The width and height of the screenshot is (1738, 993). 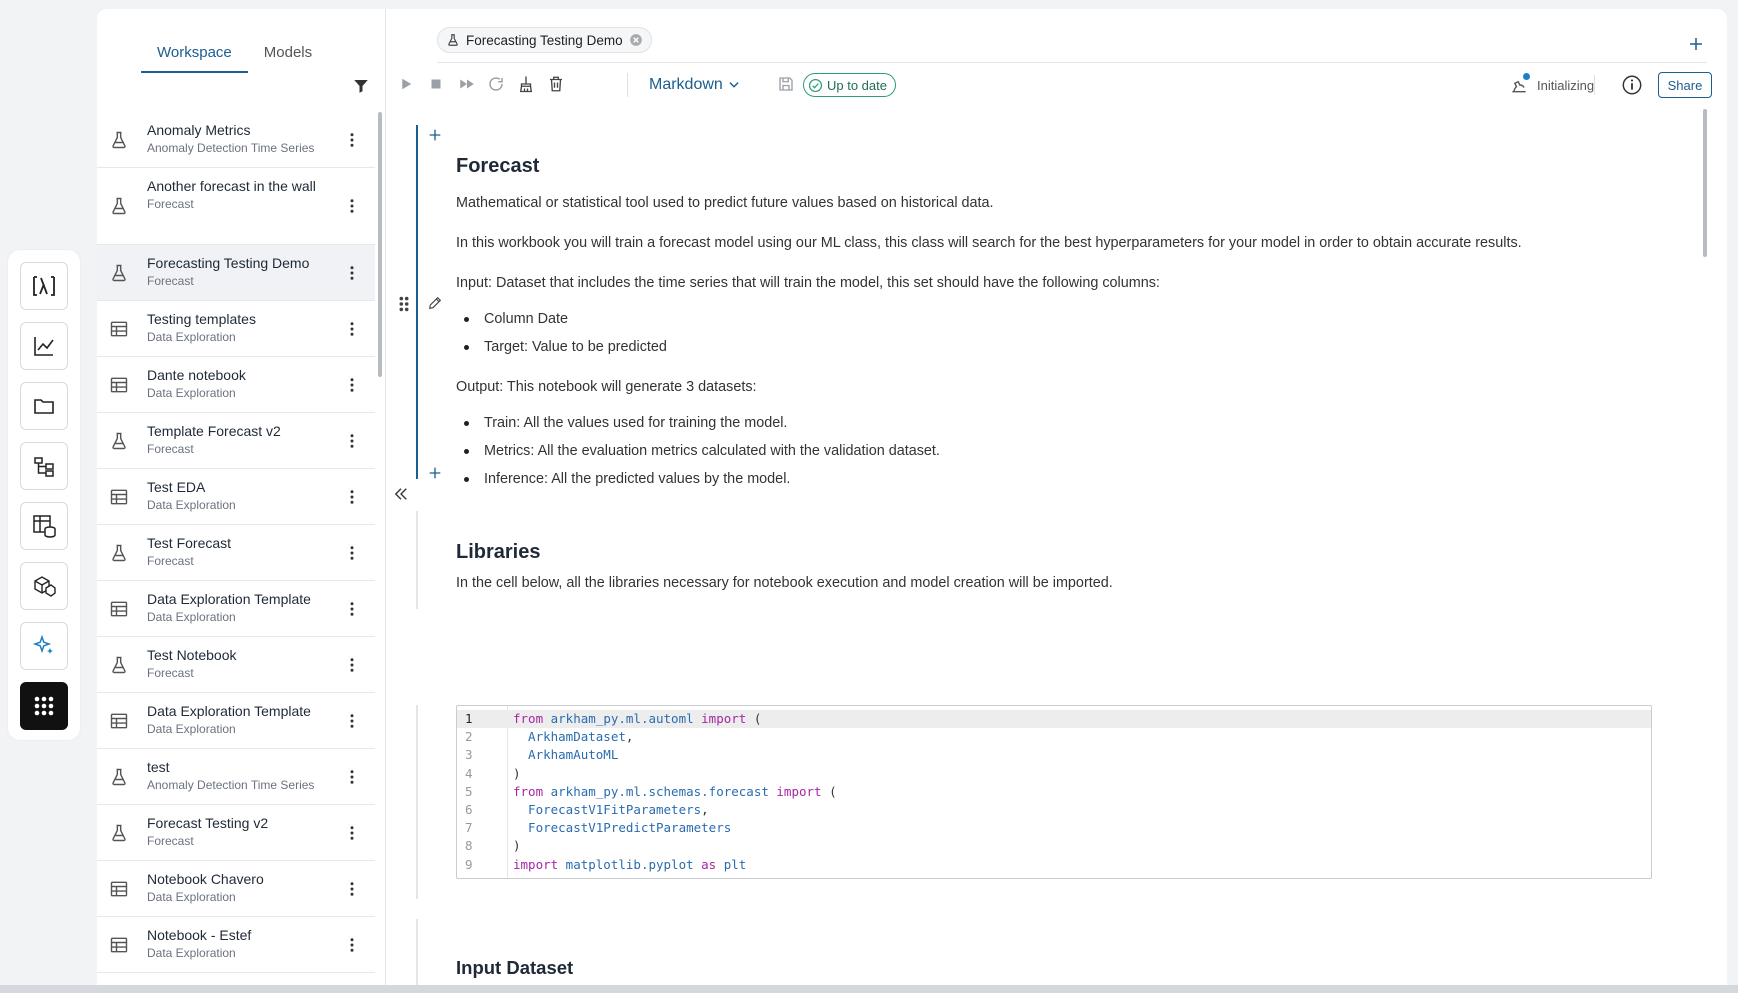 I want to click on flask-icon, so click(x=119, y=553).